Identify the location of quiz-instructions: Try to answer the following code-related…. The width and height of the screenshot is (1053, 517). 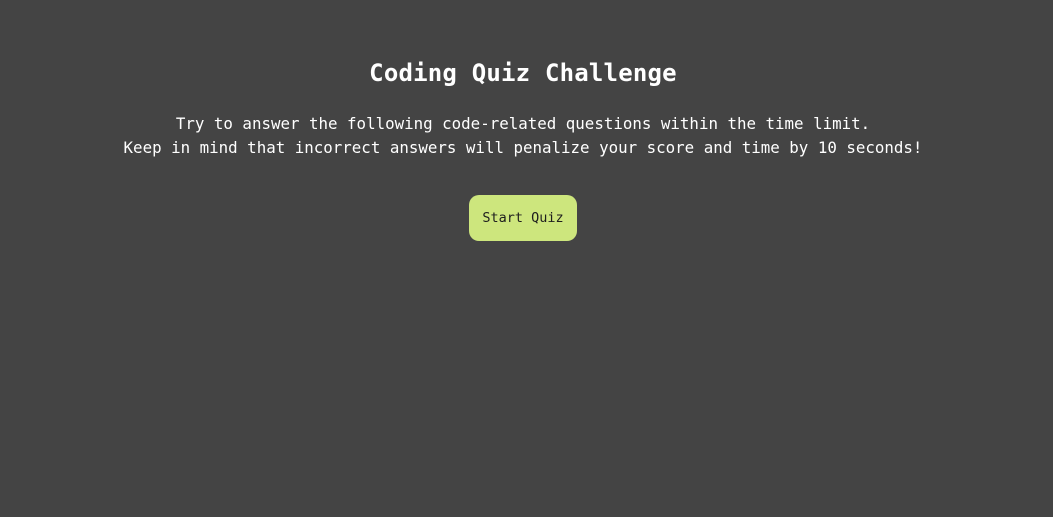
(523, 136).